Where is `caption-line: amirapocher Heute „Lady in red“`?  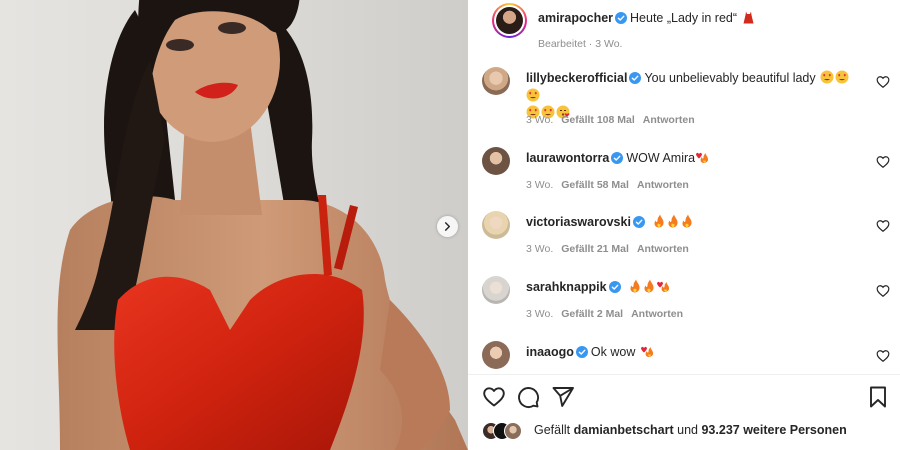
caption-line: amirapocher Heute „Lady in red“ is located at coordinates (647, 18).